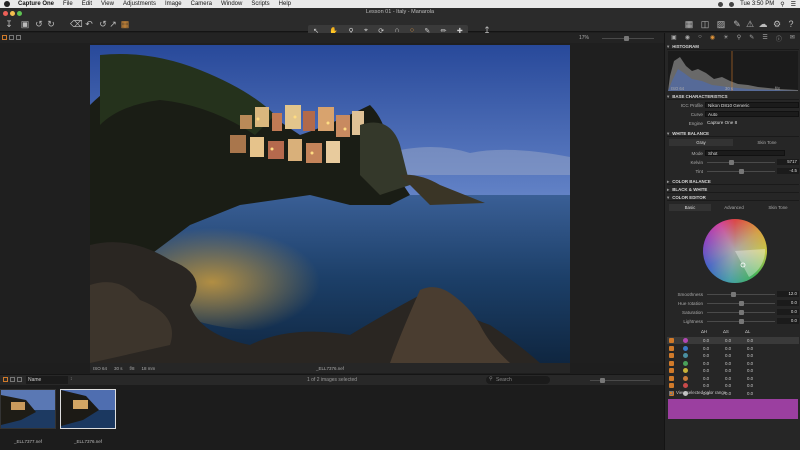 This screenshot has width=800, height=450. I want to click on apple-icon, so click(7, 4).